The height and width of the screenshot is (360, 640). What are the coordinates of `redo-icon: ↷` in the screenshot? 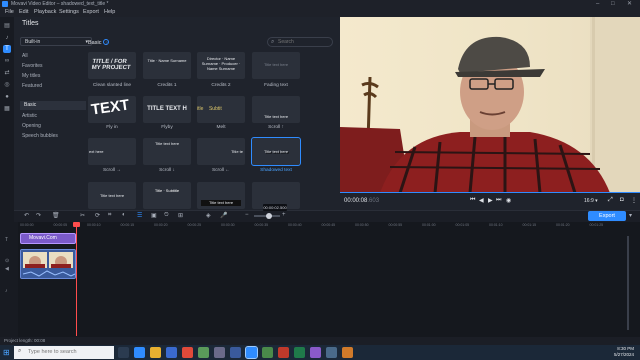 It's located at (38, 215).